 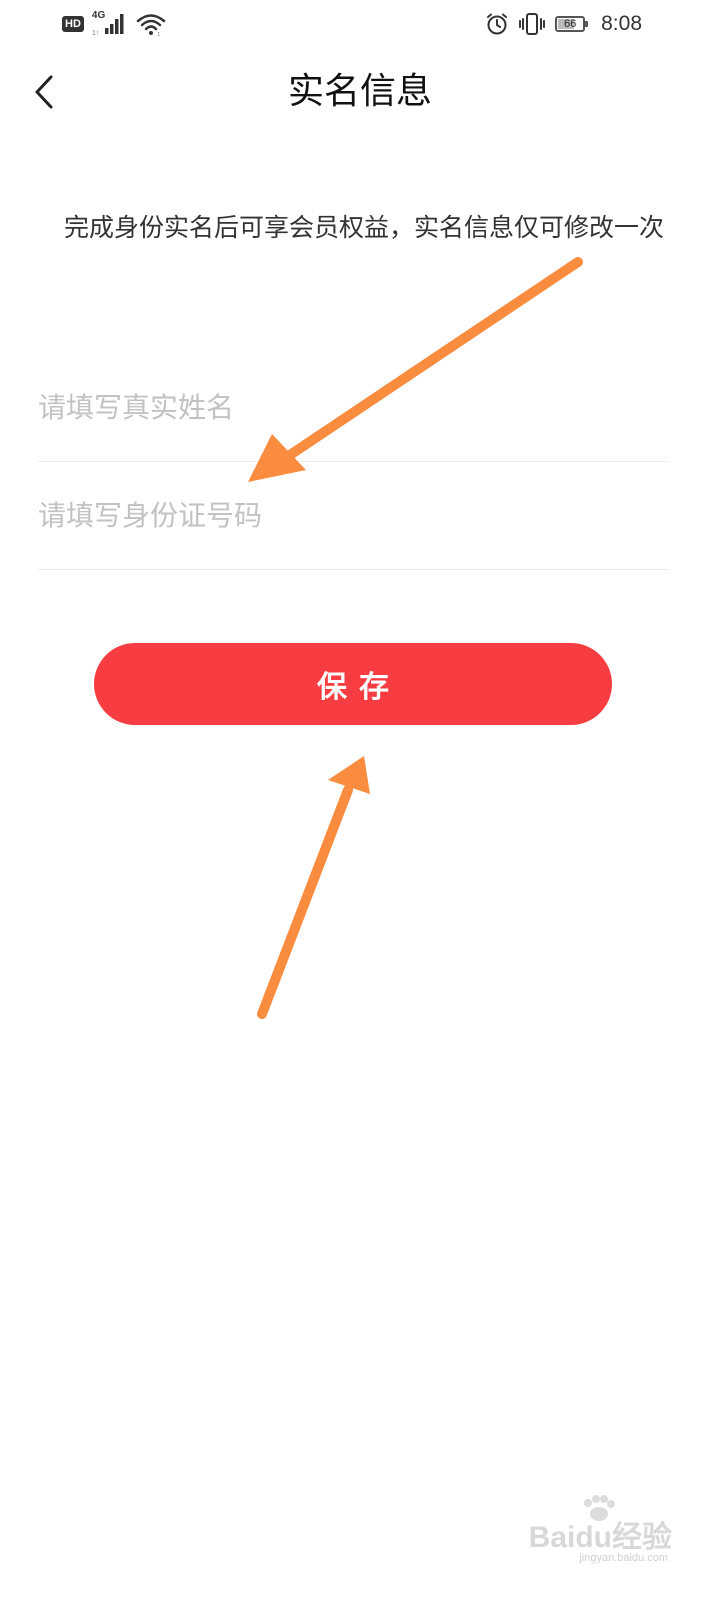 I want to click on svg-text: 1↑, so click(x=95, y=33).